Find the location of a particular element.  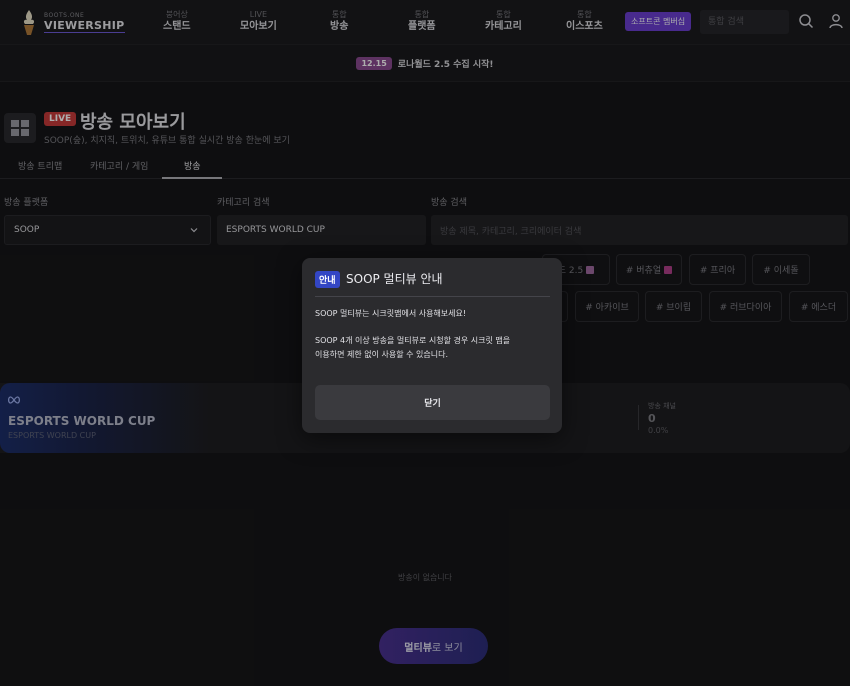

modal-message-line1: SOOP 멀티뷰는 시크릿맵에서 사용해보세요! is located at coordinates (391, 313).